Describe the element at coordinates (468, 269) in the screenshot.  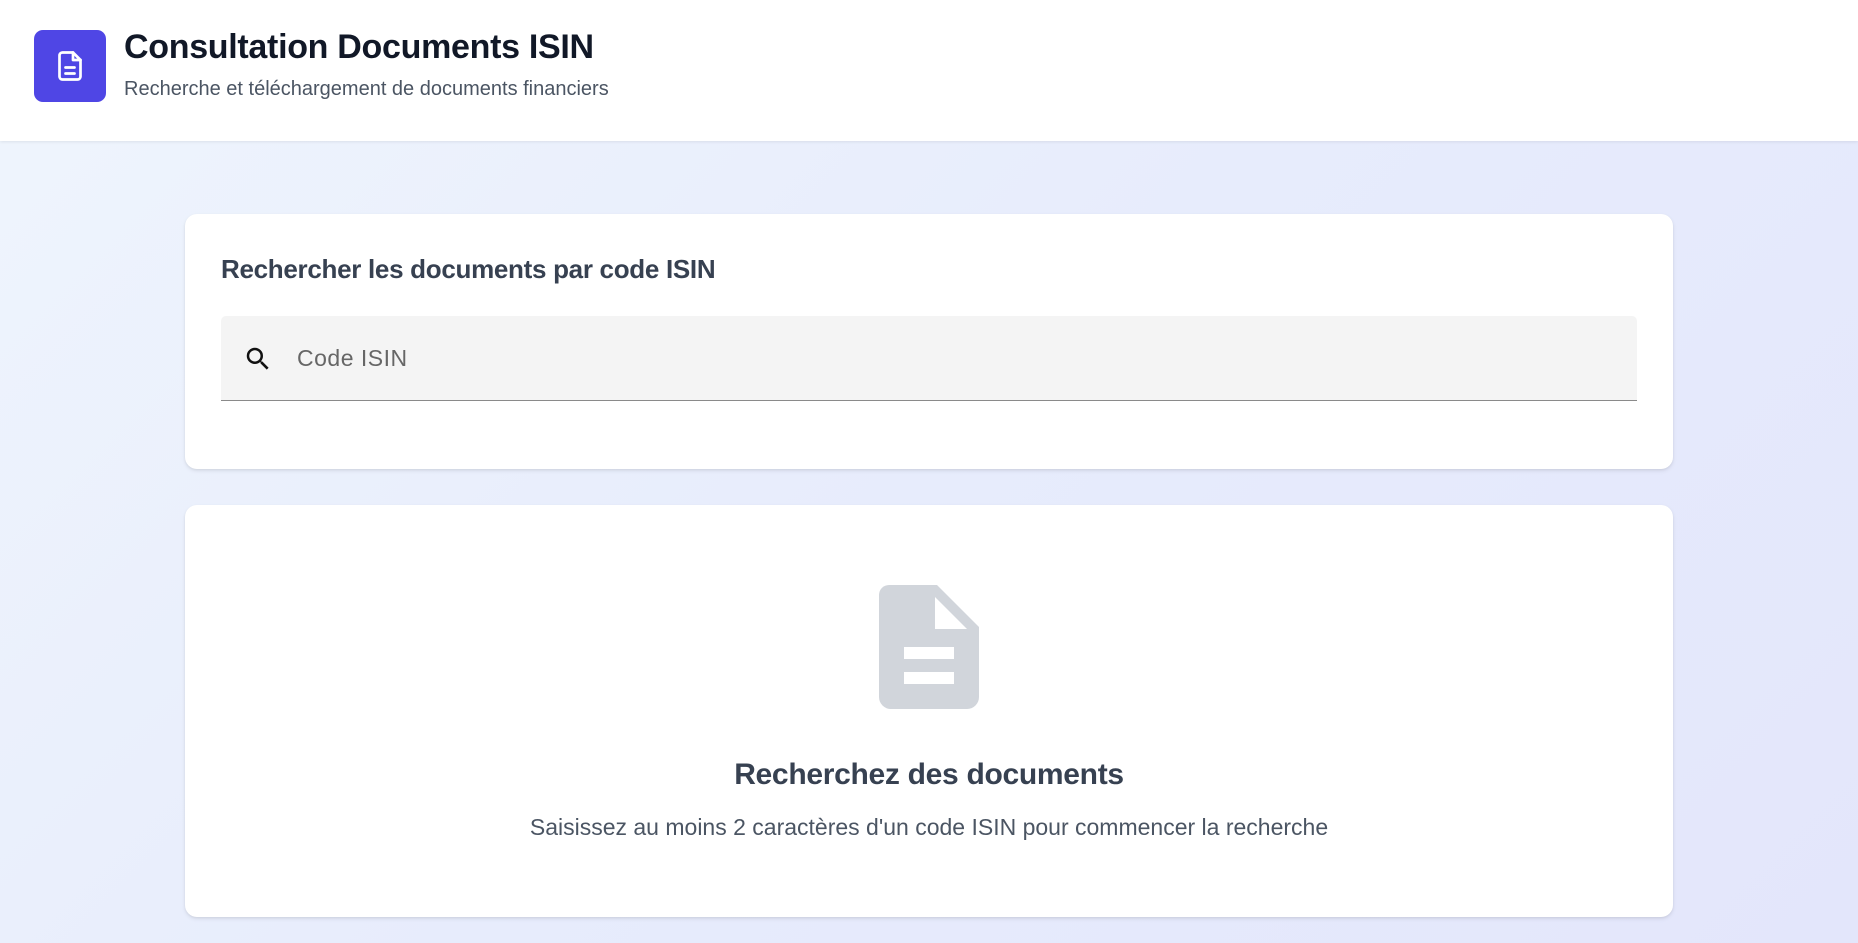
I see `search-heading: Rechercher les documents par code ISIN` at that location.